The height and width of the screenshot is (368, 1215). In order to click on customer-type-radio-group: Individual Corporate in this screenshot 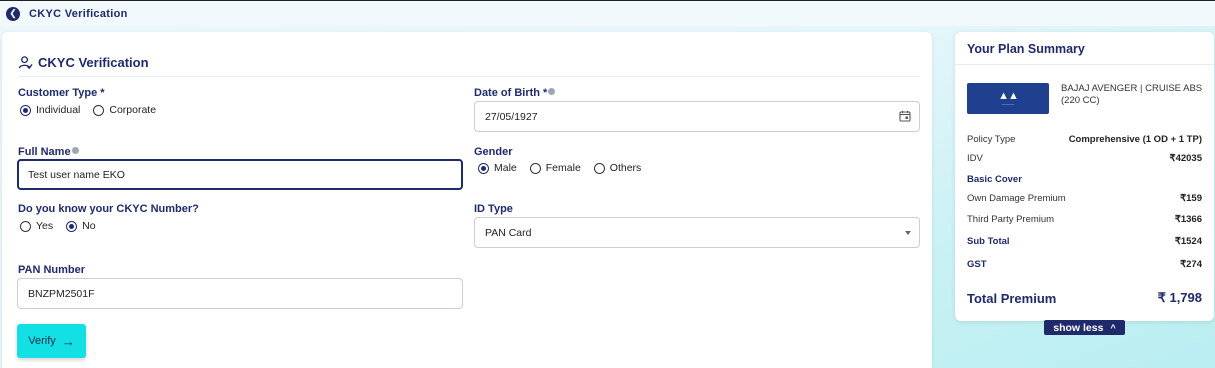, I will do `click(94, 110)`.